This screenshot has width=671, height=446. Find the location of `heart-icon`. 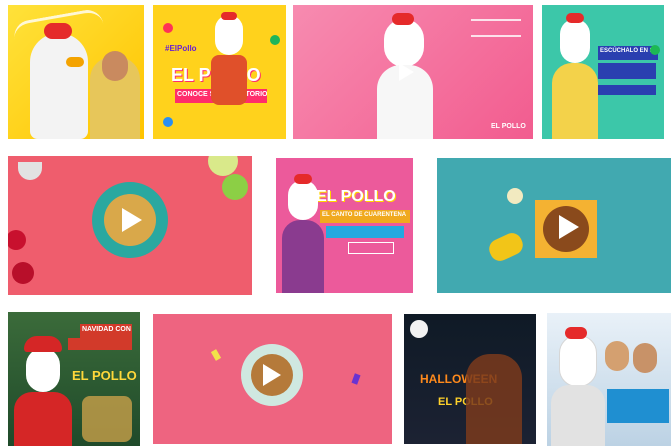

heart-icon is located at coordinates (168, 28).